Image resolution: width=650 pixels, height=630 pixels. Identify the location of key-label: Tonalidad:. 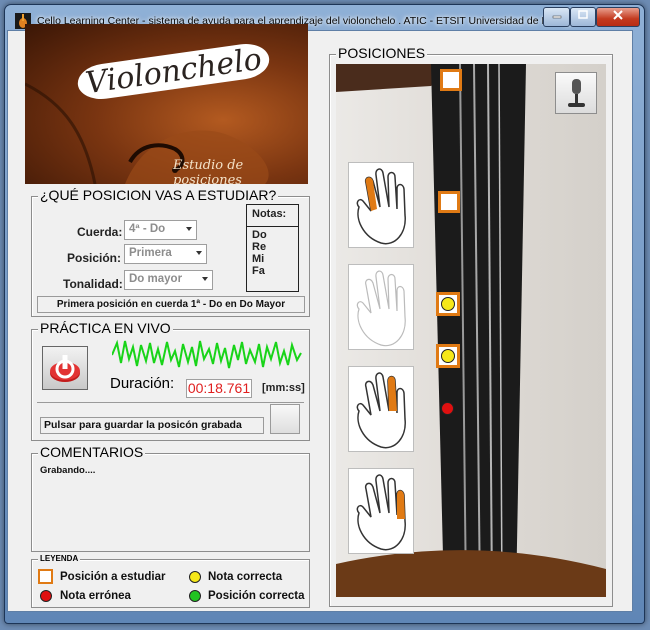
(93, 284).